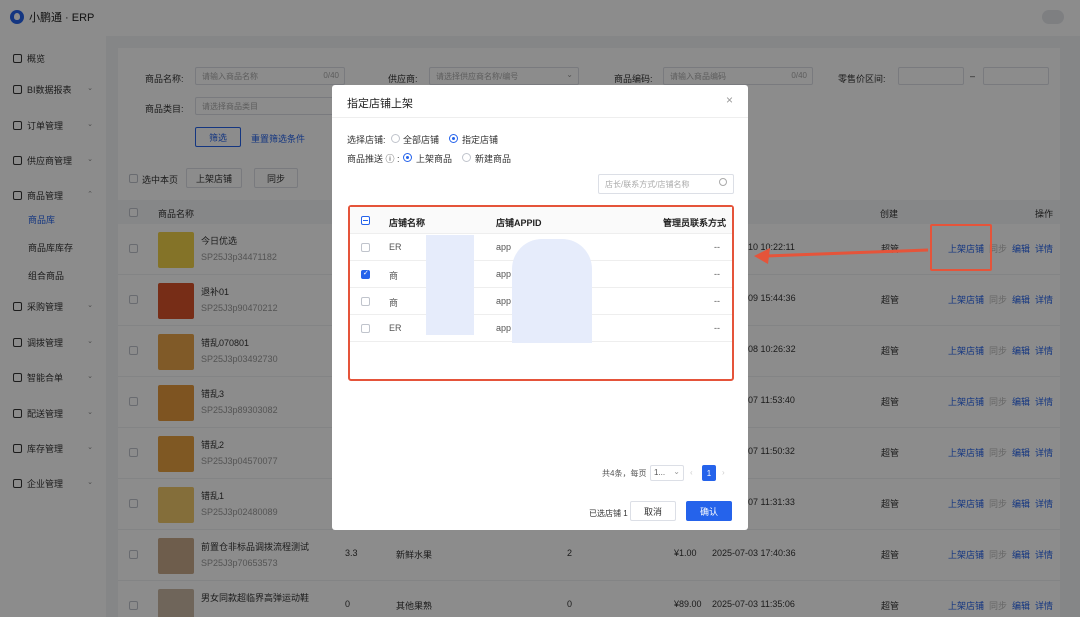 This screenshot has width=1080, height=617. Describe the element at coordinates (695, 223) in the screenshot. I see `col-admin-contact: 管理员联系方式` at that location.